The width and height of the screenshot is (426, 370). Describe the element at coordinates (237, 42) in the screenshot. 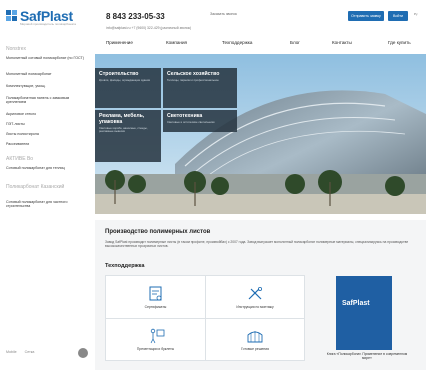

I see `nav-item-support: Техподдержка` at that location.